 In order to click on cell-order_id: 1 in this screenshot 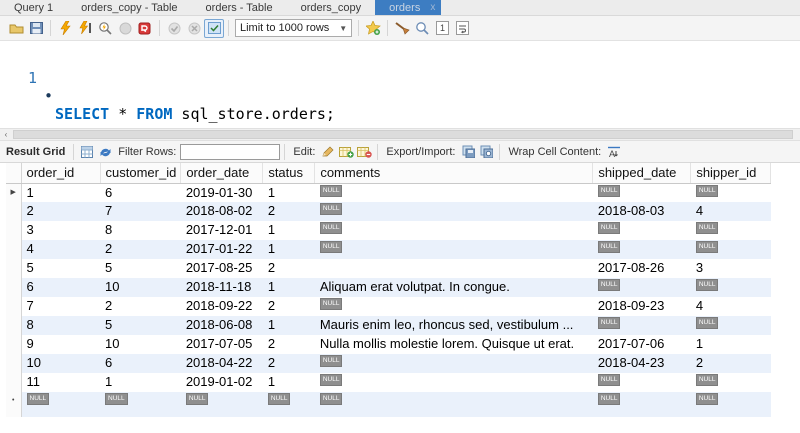, I will do `click(60, 192)`.